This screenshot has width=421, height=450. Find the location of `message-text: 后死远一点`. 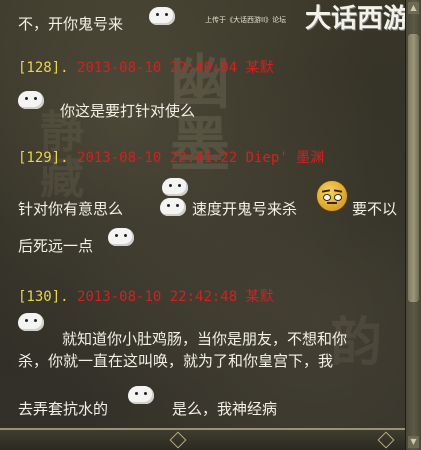

message-text: 后死远一点 is located at coordinates (56, 246).